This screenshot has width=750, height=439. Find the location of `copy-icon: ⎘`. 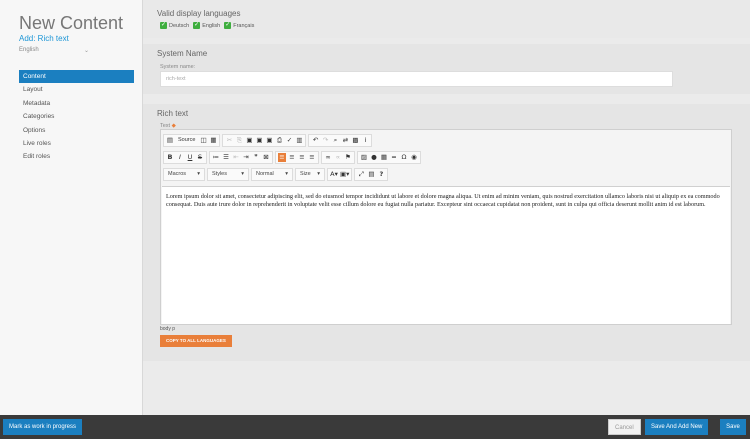

copy-icon: ⎘ is located at coordinates (239, 140).